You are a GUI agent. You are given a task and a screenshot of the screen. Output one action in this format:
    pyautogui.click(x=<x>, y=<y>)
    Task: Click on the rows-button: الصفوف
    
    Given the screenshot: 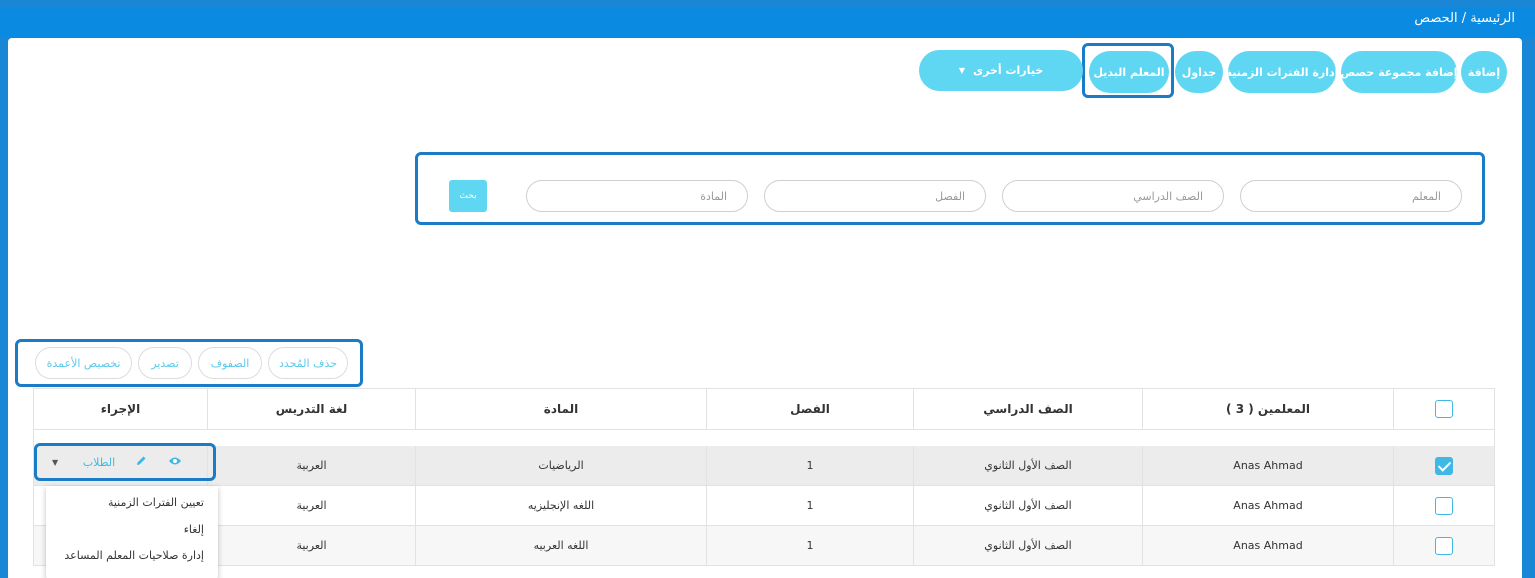 What is the action you would take?
    pyautogui.click(x=230, y=363)
    